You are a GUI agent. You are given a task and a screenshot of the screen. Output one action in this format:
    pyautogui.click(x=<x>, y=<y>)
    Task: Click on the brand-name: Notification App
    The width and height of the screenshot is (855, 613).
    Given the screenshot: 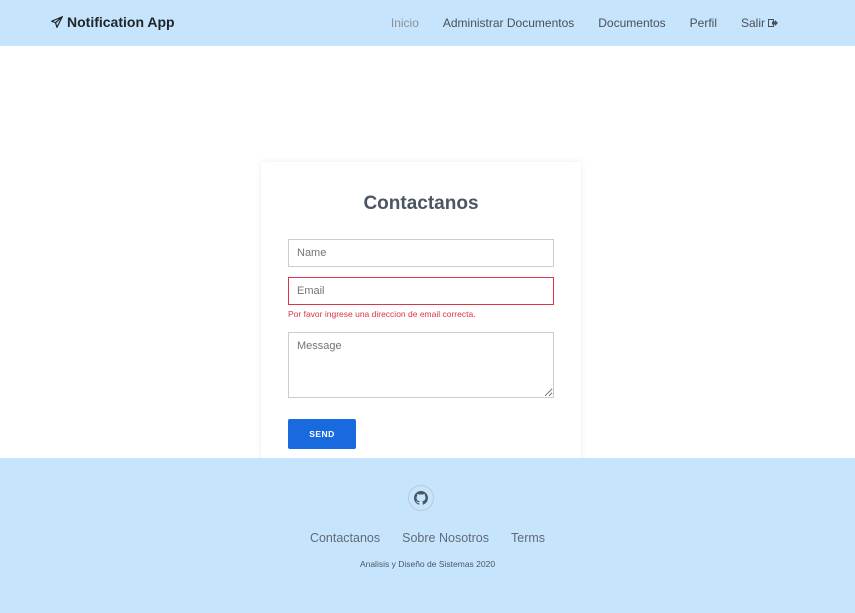 What is the action you would take?
    pyautogui.click(x=121, y=22)
    